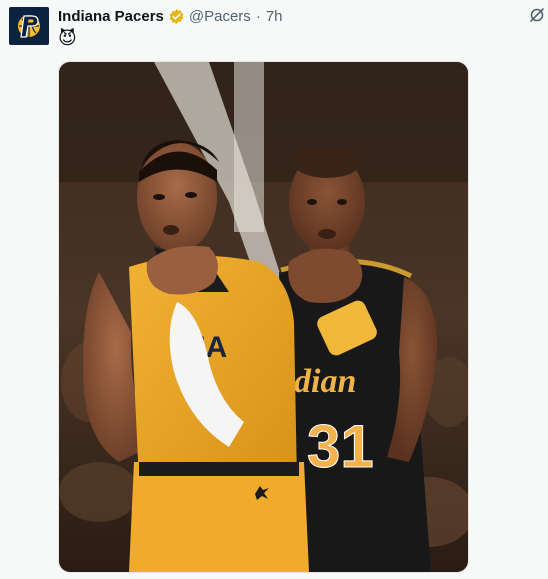  I want to click on tweet-header: Indiana Pacers @Pacers · 7h, so click(170, 16).